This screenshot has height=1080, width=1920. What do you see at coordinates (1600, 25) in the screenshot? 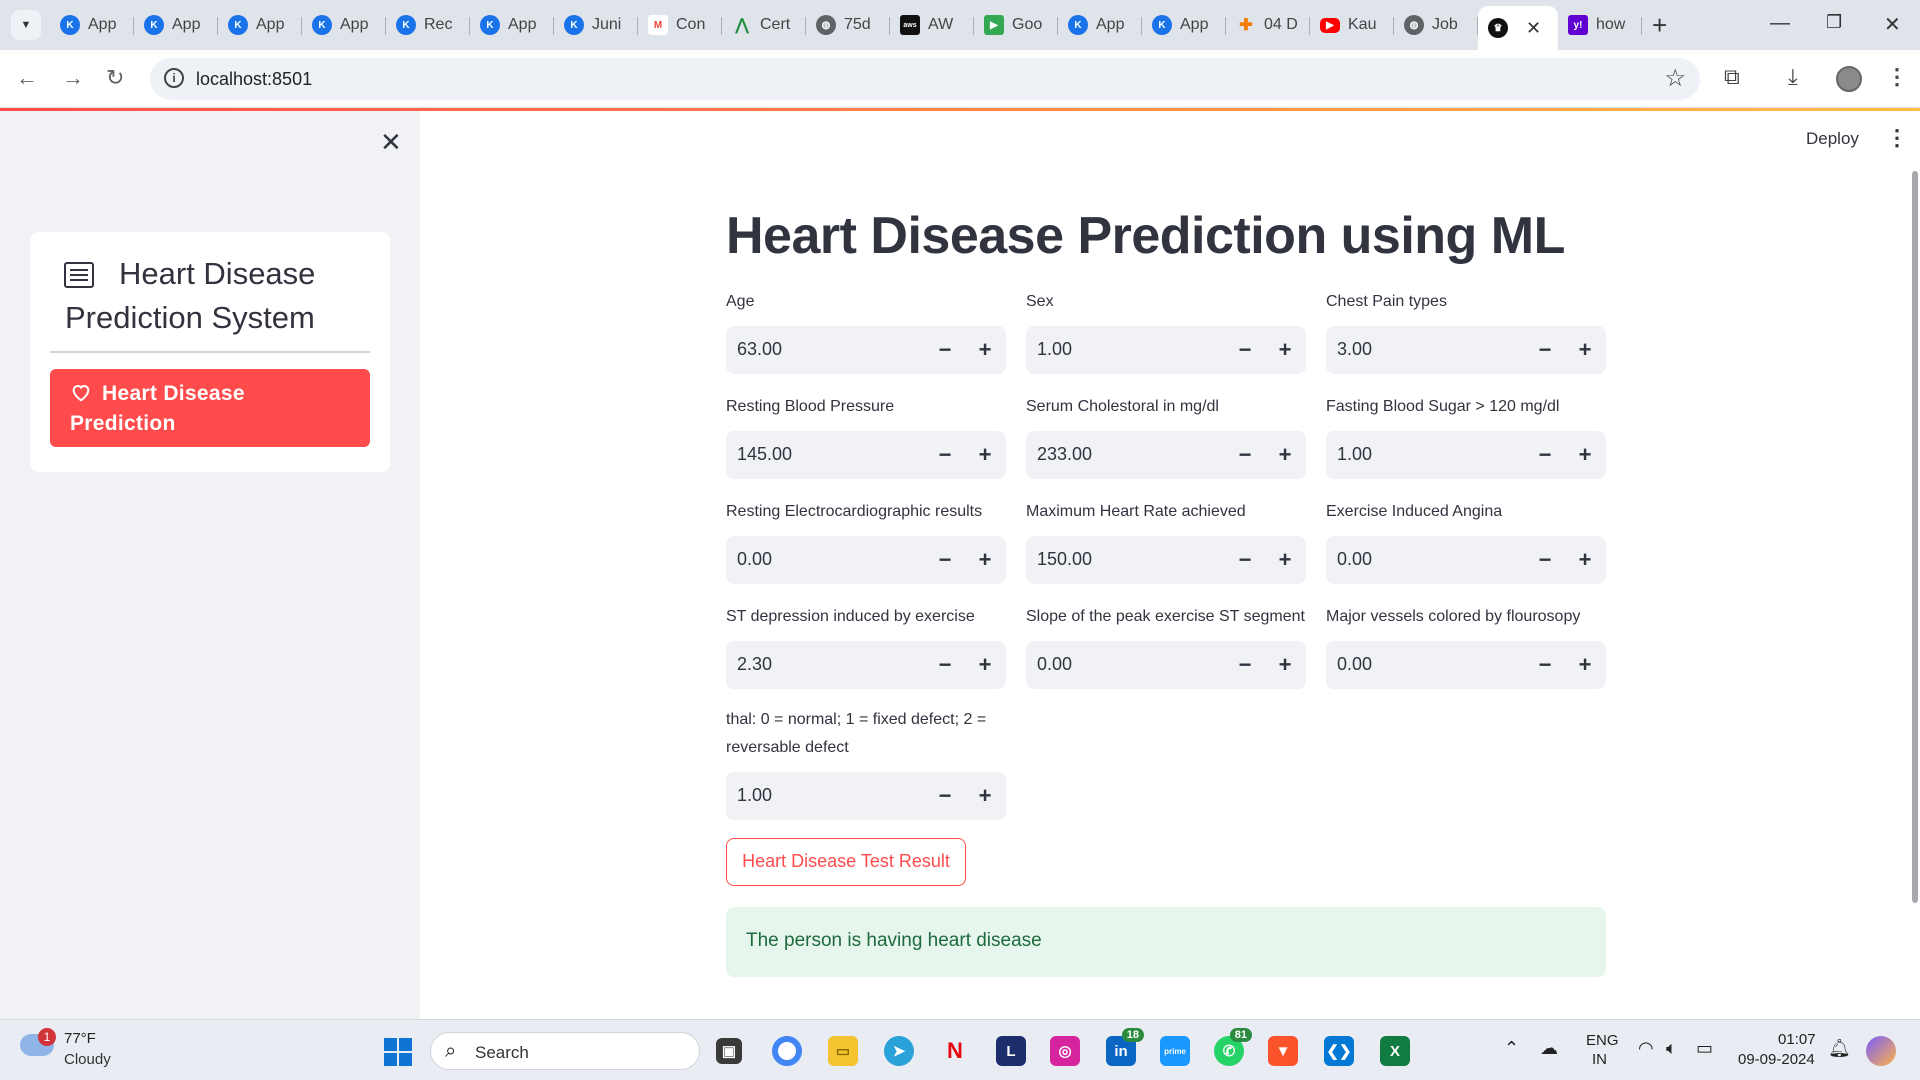
I see `browser-tab: y! how` at bounding box center [1600, 25].